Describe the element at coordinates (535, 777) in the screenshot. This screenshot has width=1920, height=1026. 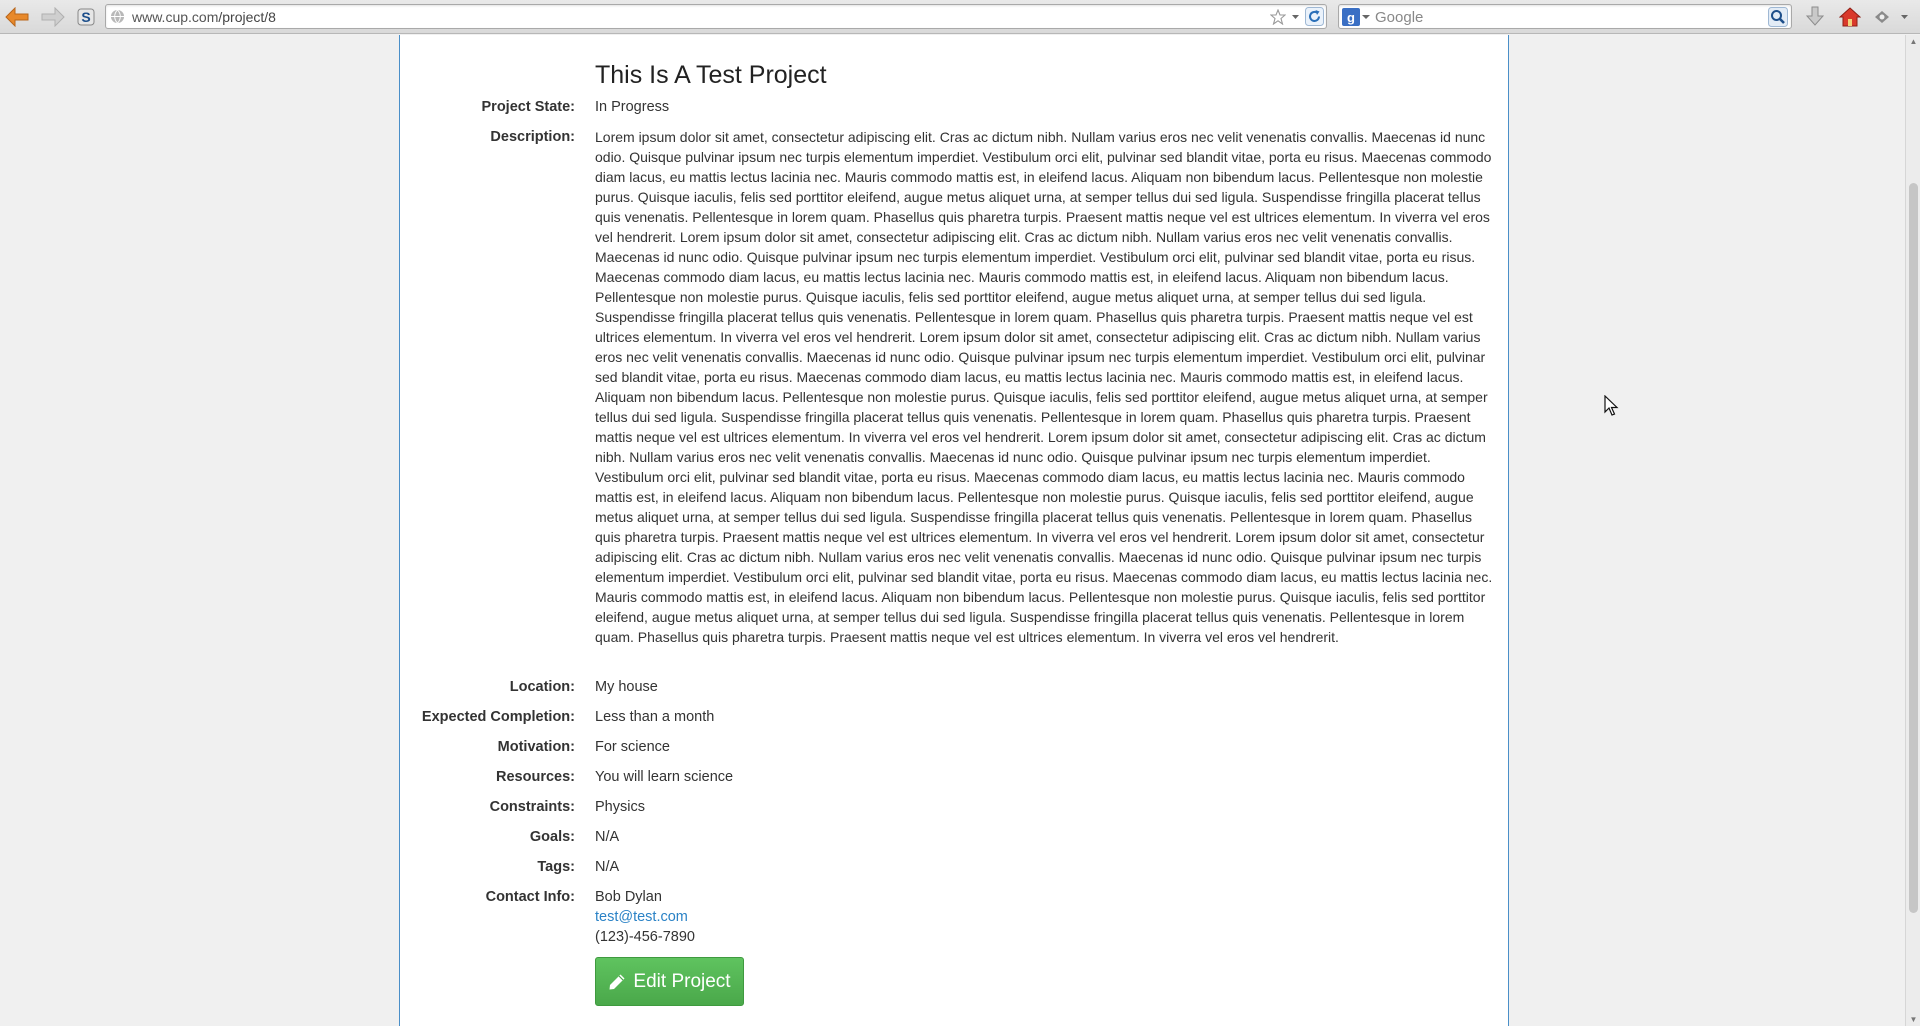
I see `resources-label: Resources:` at that location.